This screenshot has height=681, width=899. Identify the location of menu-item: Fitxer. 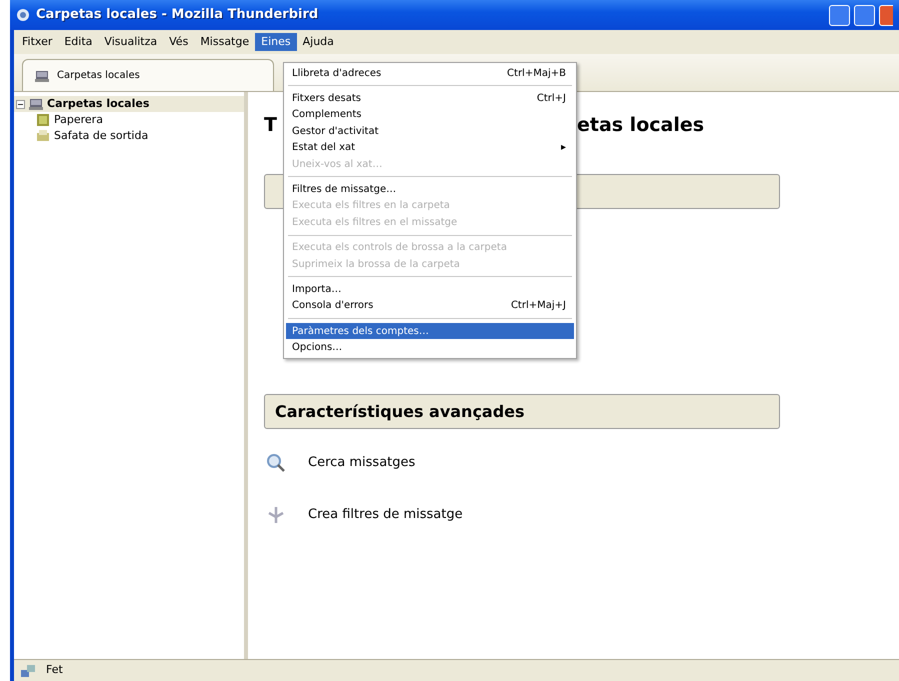
(37, 42).